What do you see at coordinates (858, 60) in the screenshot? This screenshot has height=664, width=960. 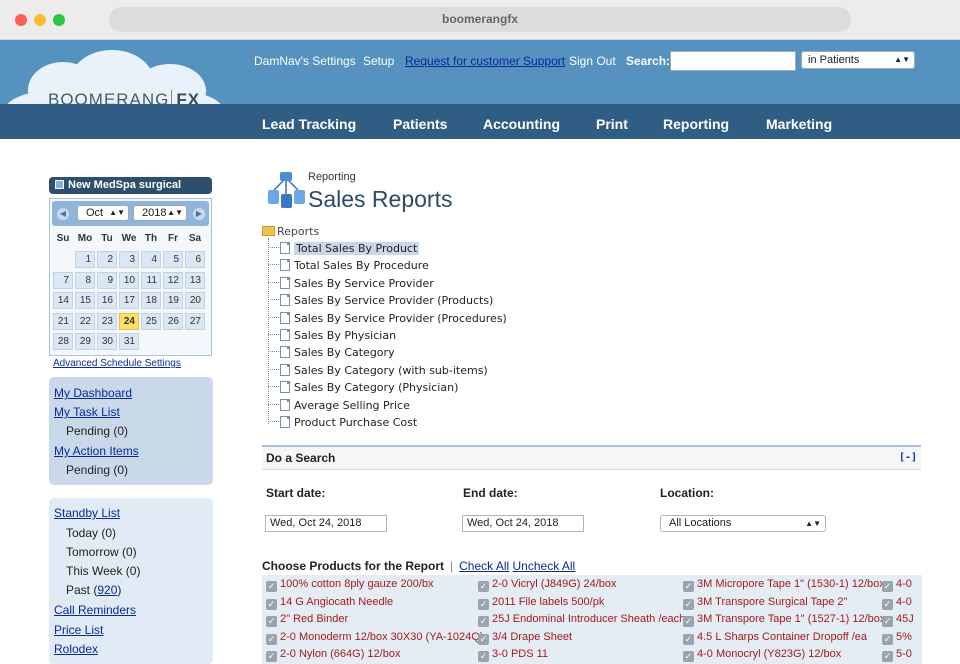 I see `search-scope-select: in Patients ▲▼` at bounding box center [858, 60].